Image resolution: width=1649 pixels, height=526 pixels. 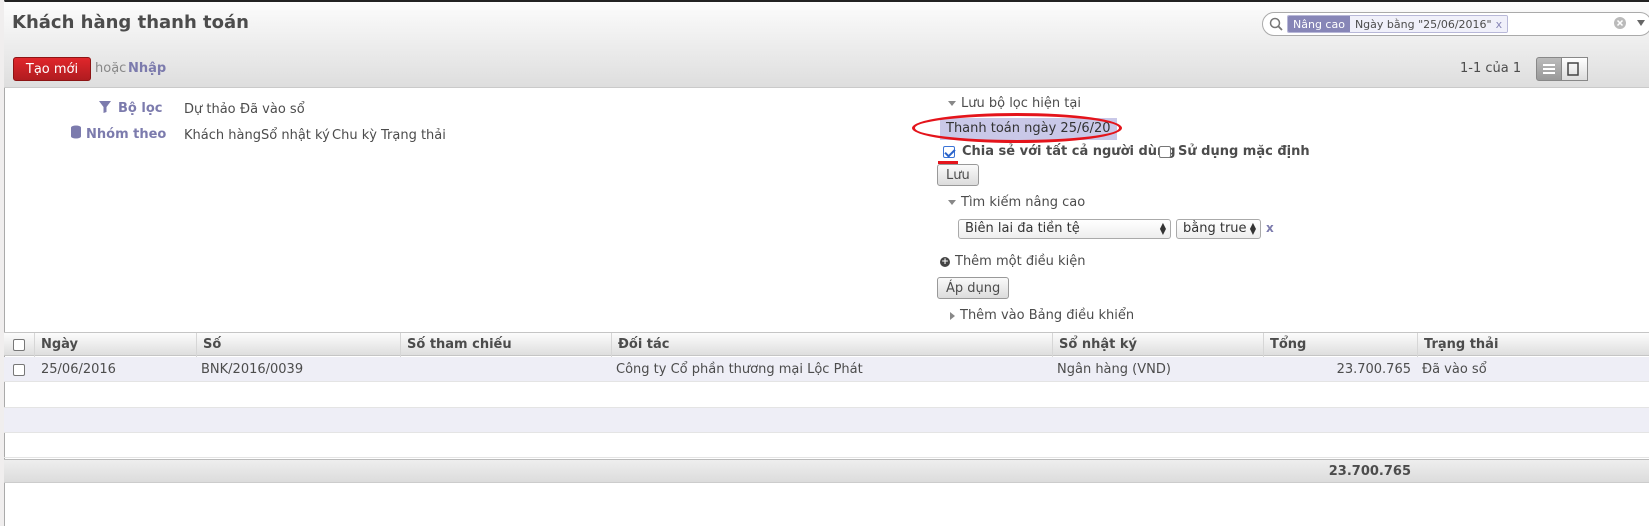 I want to click on cell-total: 23.700.765, so click(x=1373, y=369).